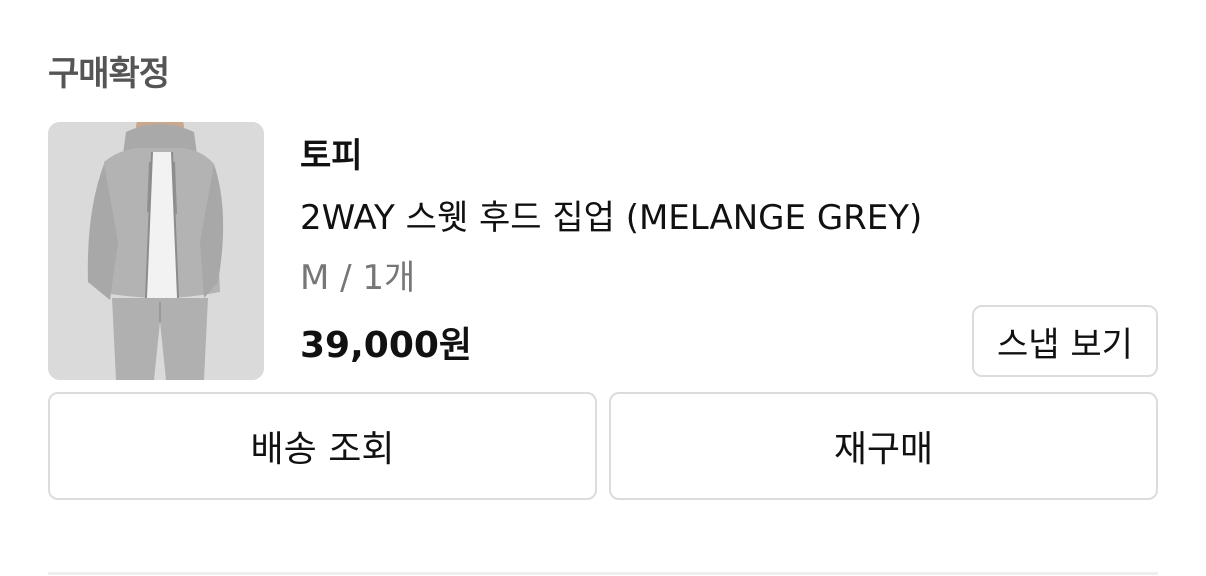  I want to click on product-name: 2WAY 스웻 후드 집업 (MELANGE GREY), so click(611, 214).